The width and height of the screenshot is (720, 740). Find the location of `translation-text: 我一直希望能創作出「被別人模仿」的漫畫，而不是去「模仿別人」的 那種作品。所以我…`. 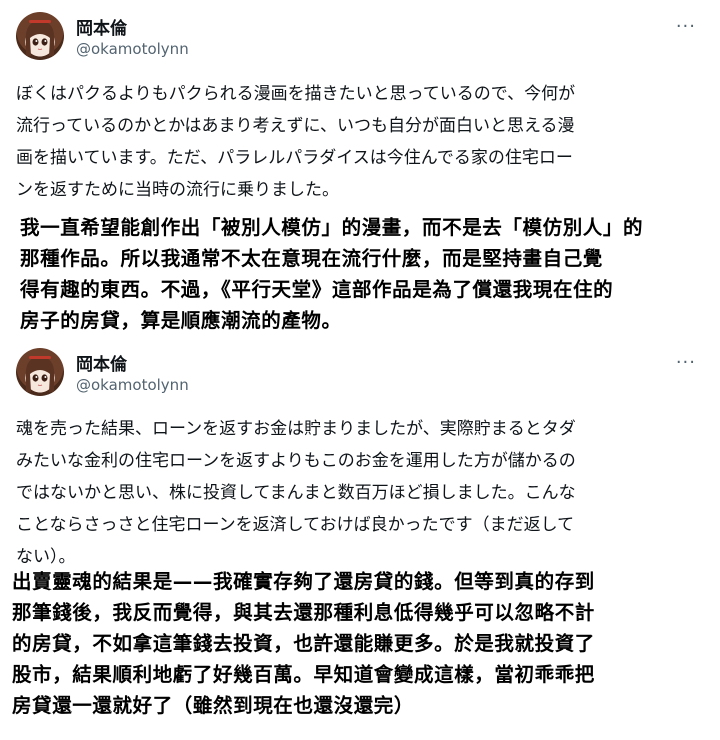

translation-text: 我一直希望能創作出「被別人模仿」的漫畫，而不是去「模仿別人」的 那種作品。所以我… is located at coordinates (332, 274).